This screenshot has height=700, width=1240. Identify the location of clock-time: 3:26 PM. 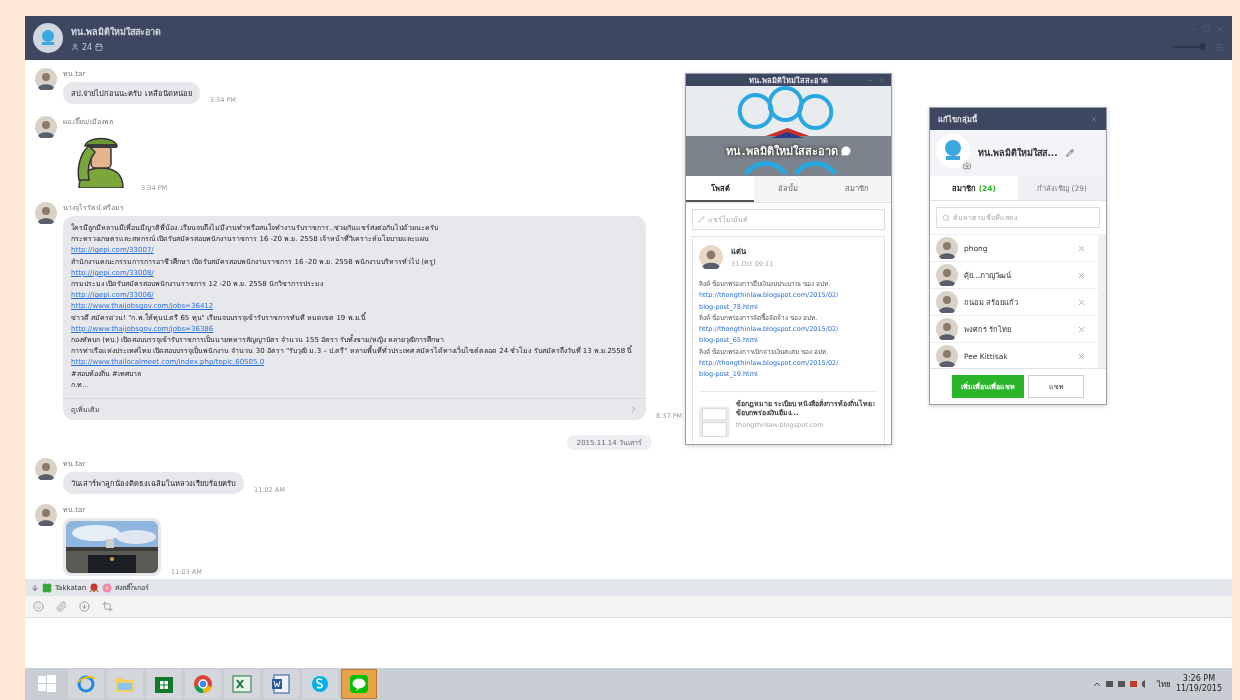
(1199, 679).